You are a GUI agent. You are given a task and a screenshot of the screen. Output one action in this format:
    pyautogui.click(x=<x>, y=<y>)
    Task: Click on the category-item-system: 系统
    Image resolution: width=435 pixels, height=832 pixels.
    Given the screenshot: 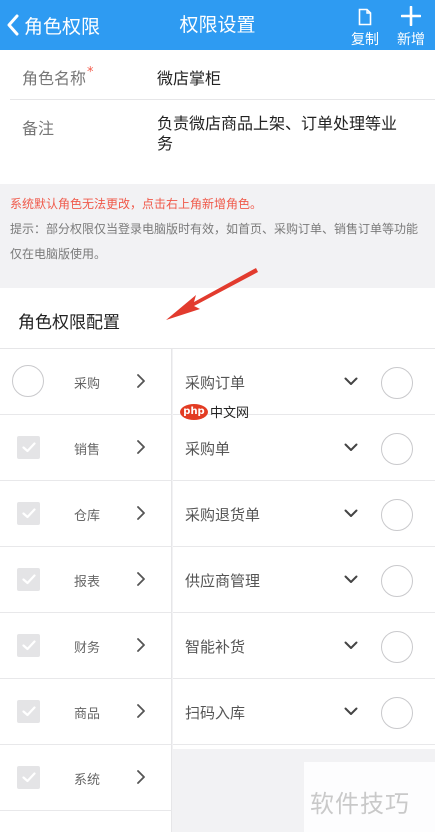 What is the action you would take?
    pyautogui.click(x=86, y=778)
    